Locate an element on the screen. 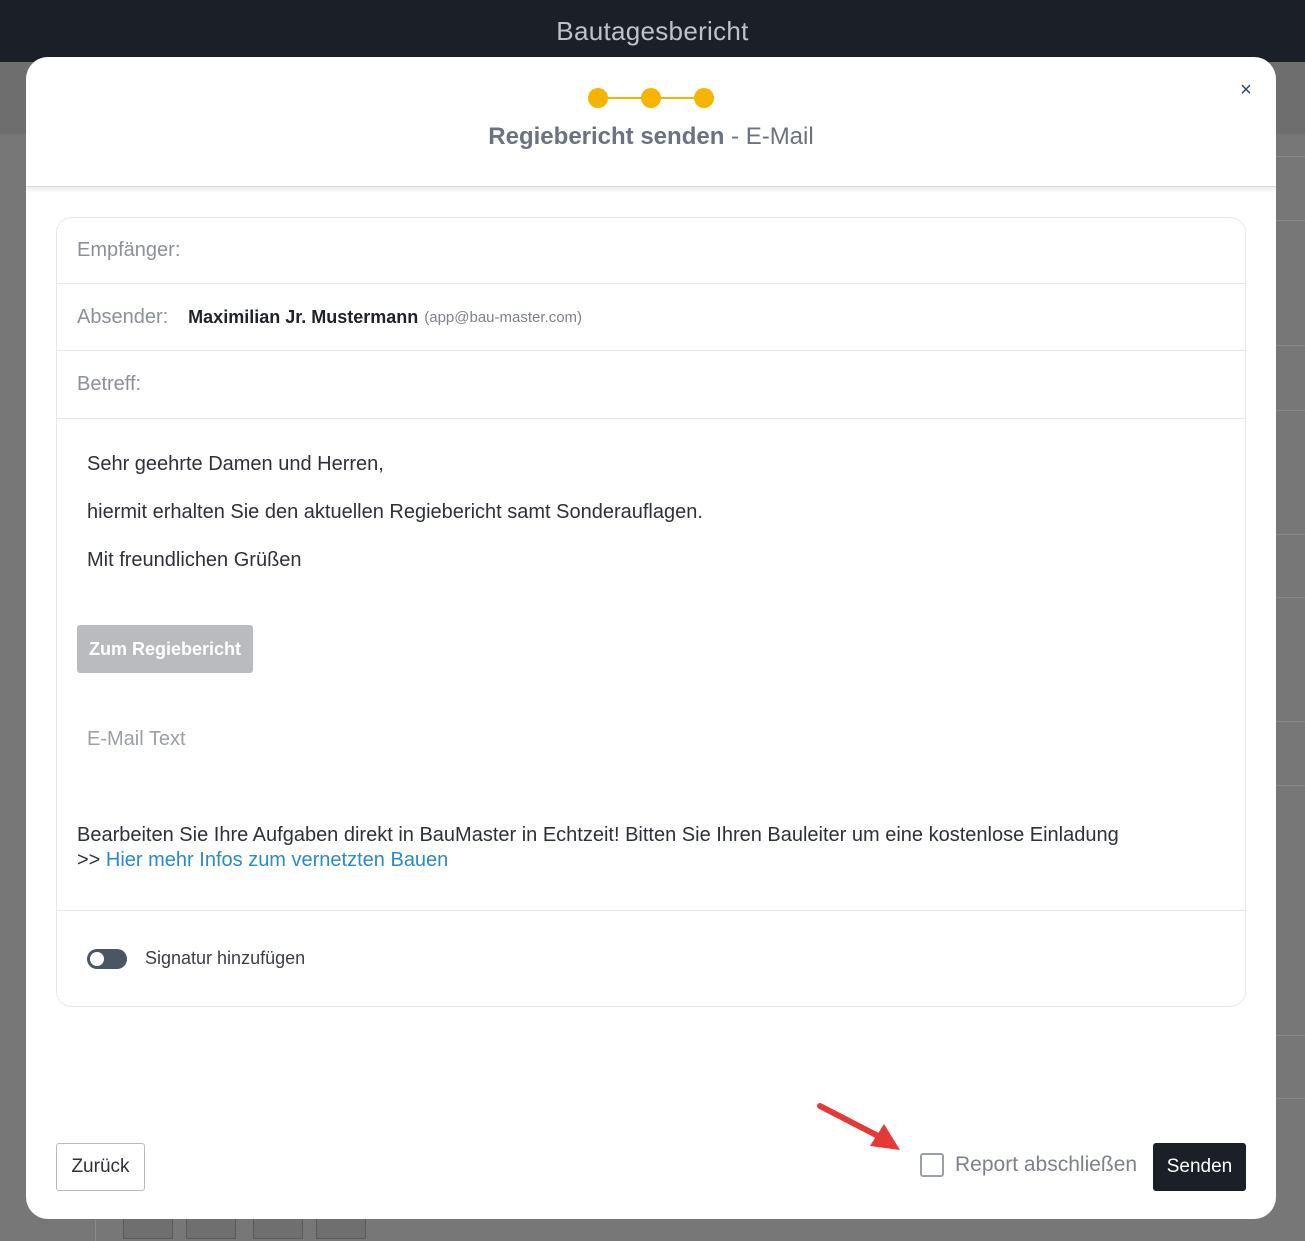  signature-label: Signatur hinzufügen is located at coordinates (225, 958).